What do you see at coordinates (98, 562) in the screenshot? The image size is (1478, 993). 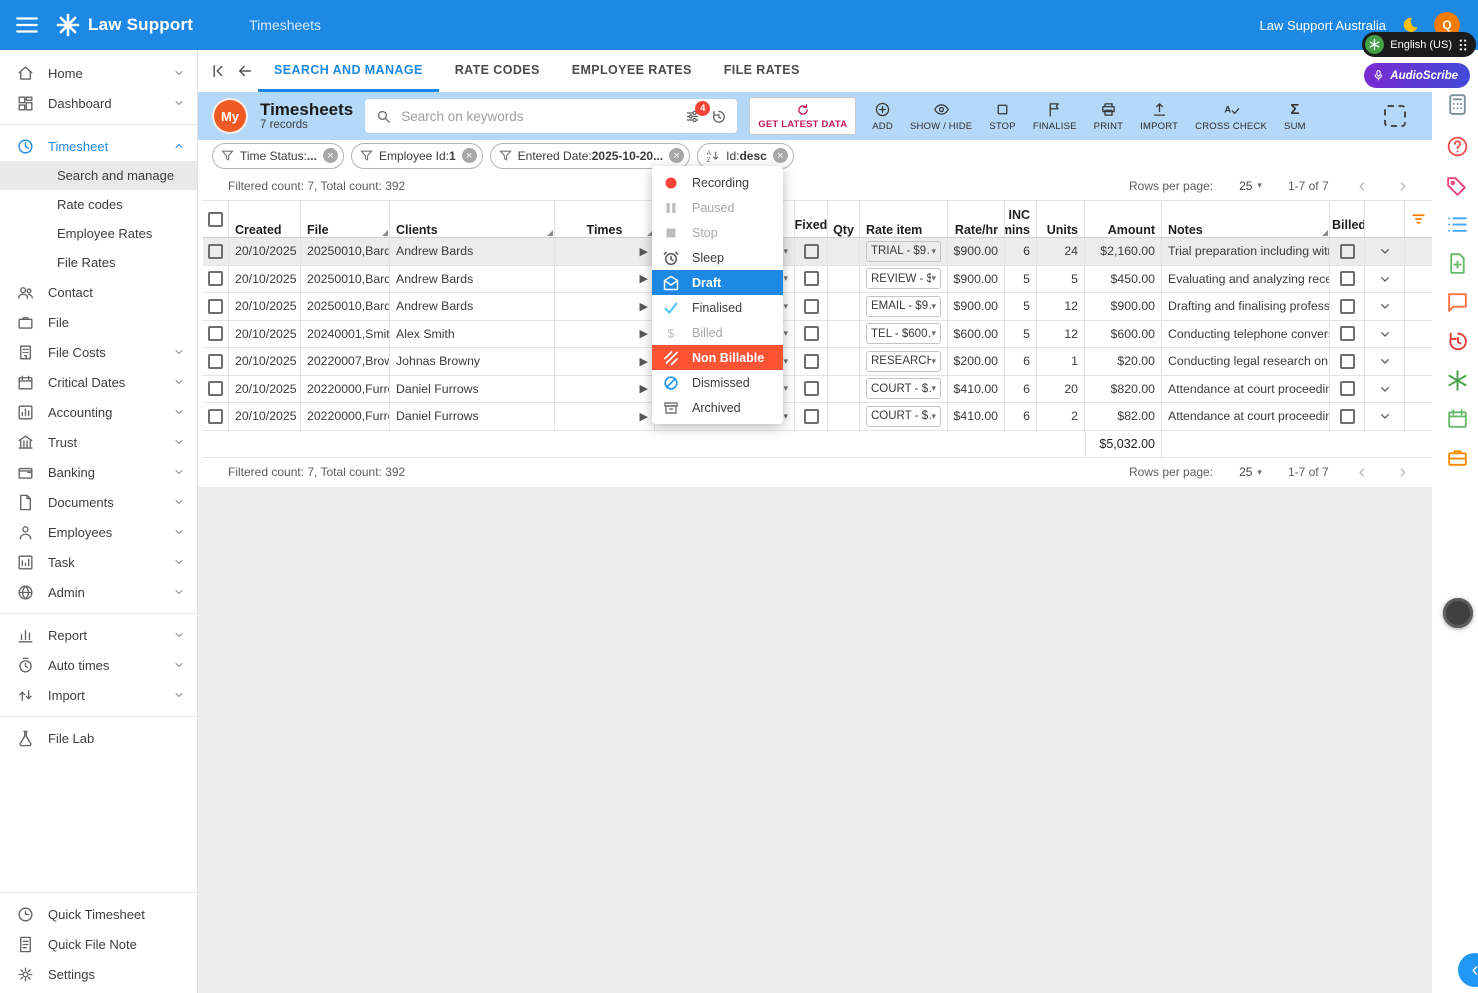 I see `sidebar-item-task: Task` at bounding box center [98, 562].